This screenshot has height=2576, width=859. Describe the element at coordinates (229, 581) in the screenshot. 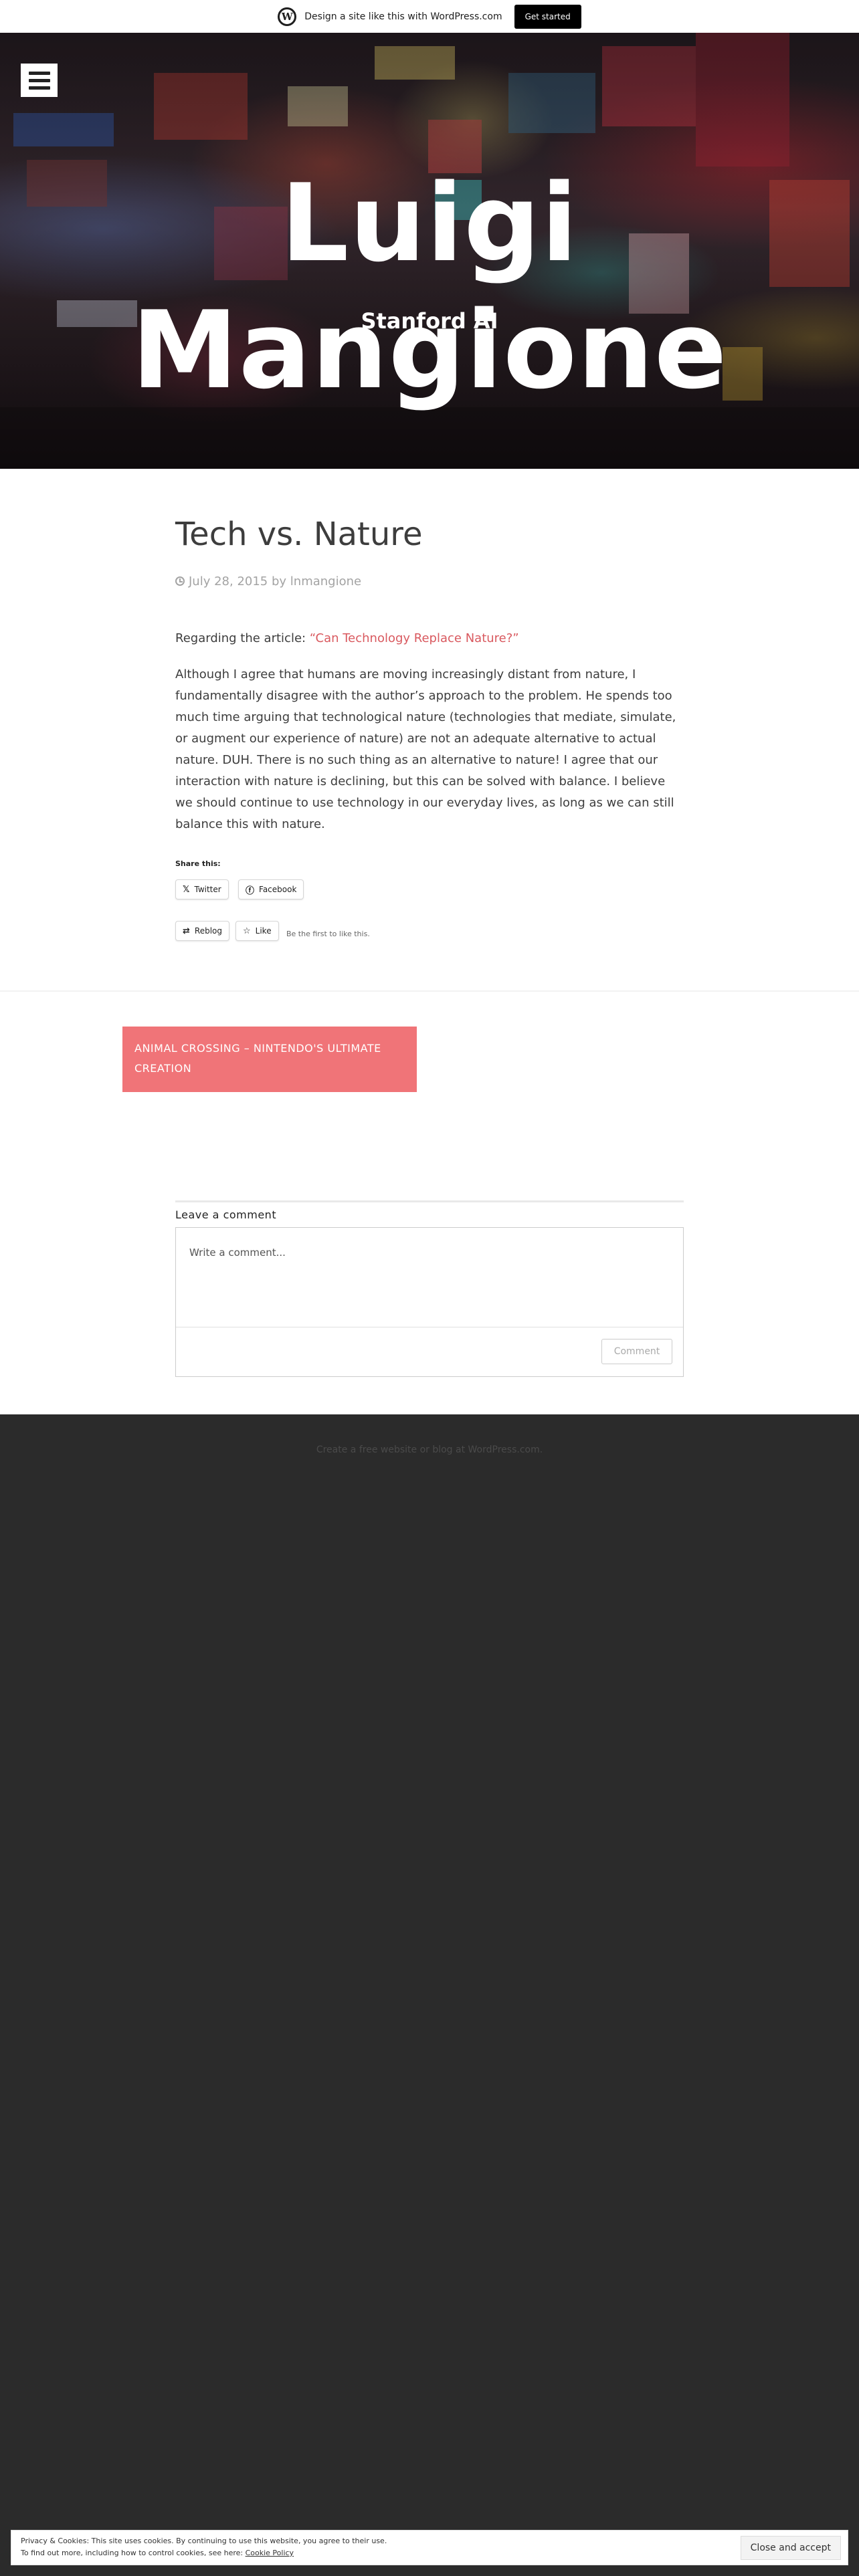

I see `post-date: July 28, 2015` at that location.